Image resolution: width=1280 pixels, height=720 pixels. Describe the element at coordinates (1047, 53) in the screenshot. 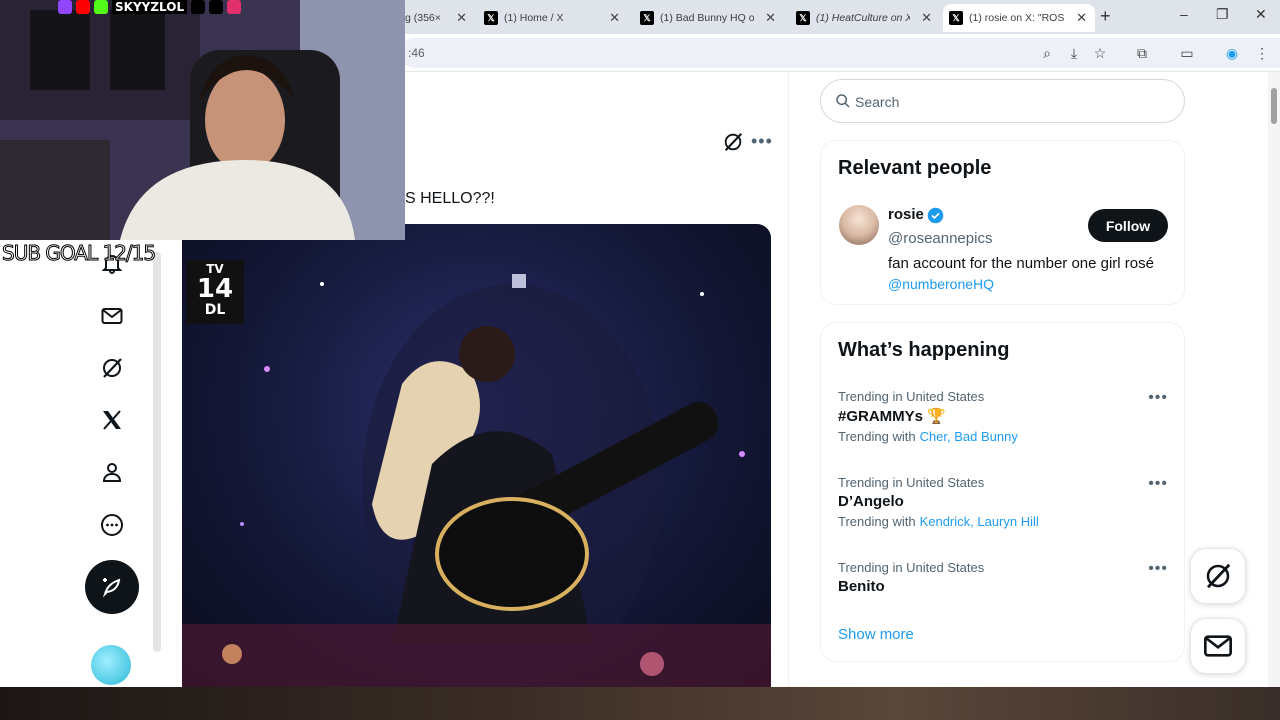

I see `zoom-icon: ⌕` at that location.